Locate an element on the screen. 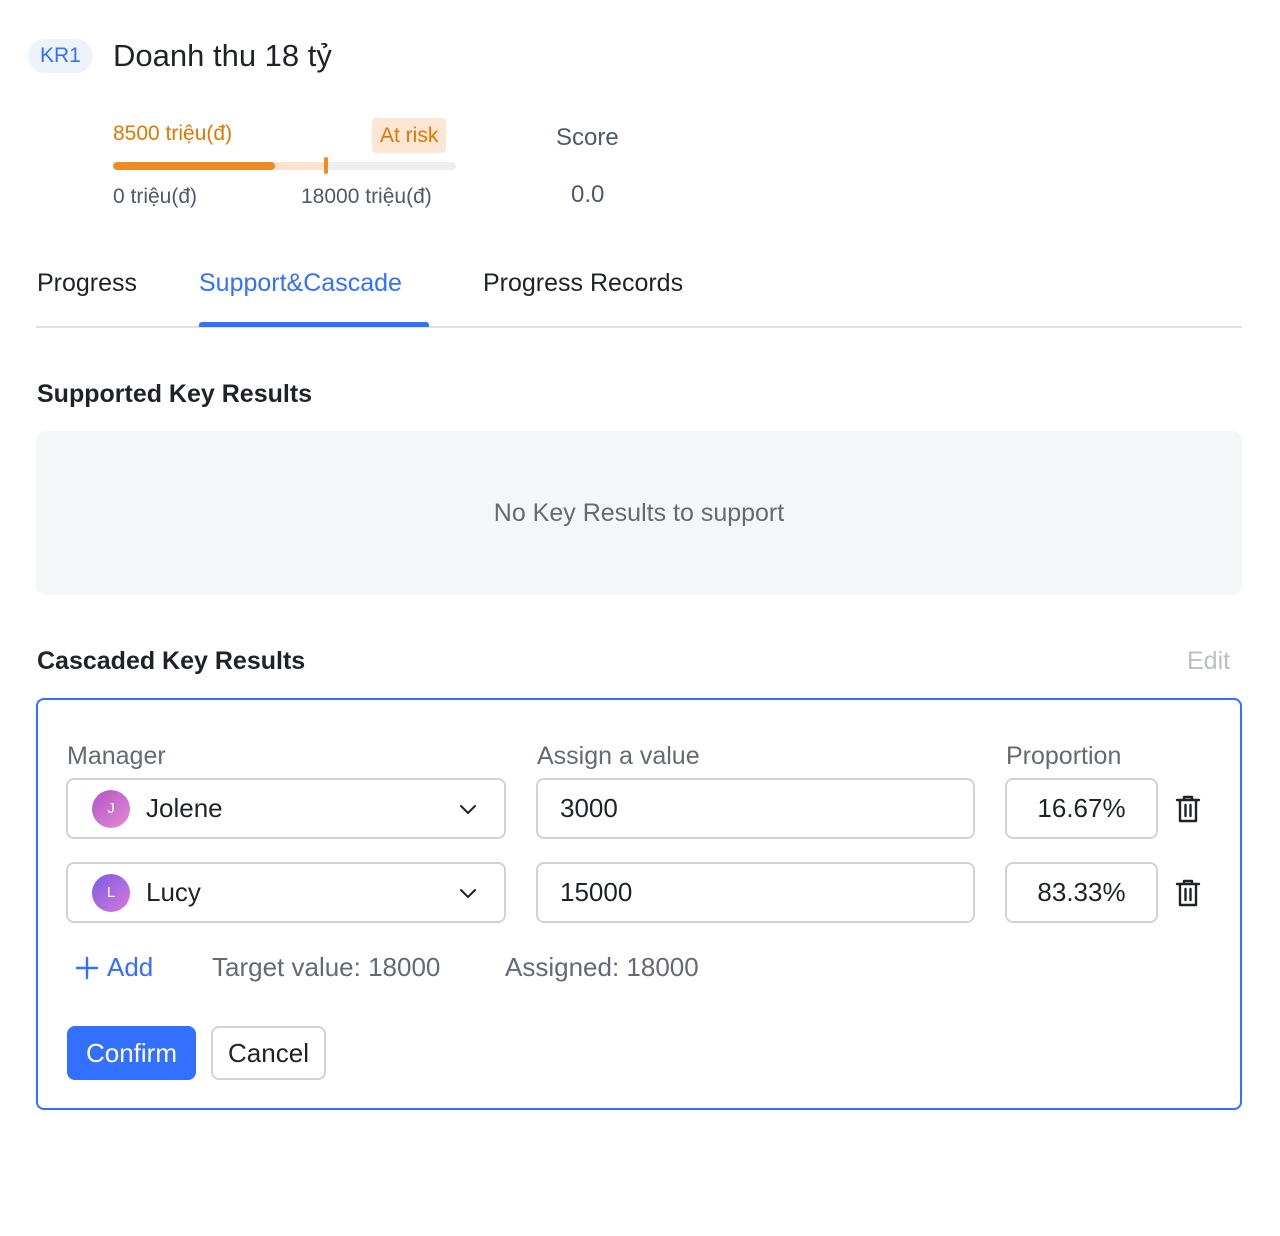 The image size is (1280, 1236). add-button: Add is located at coordinates (114, 967).